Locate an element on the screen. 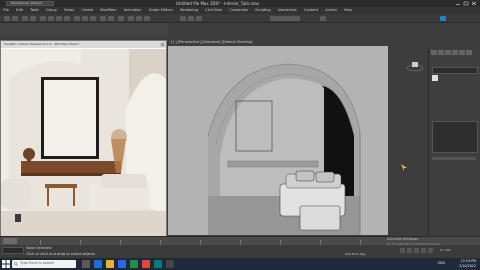 This screenshot has height=270, width=480. edge-browser-icon is located at coordinates (98, 264).